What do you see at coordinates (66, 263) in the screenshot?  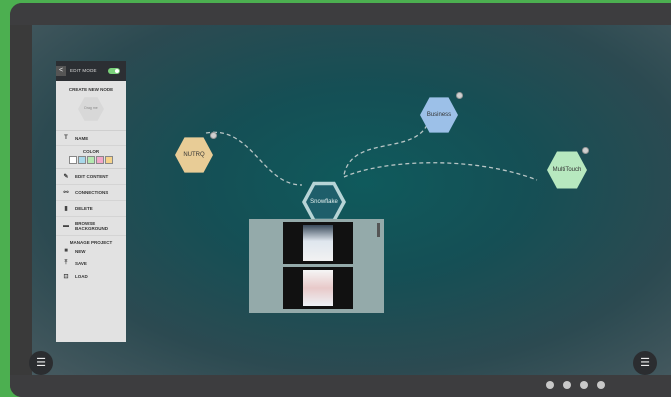 I see `upload-icon: ⤒` at bounding box center [66, 263].